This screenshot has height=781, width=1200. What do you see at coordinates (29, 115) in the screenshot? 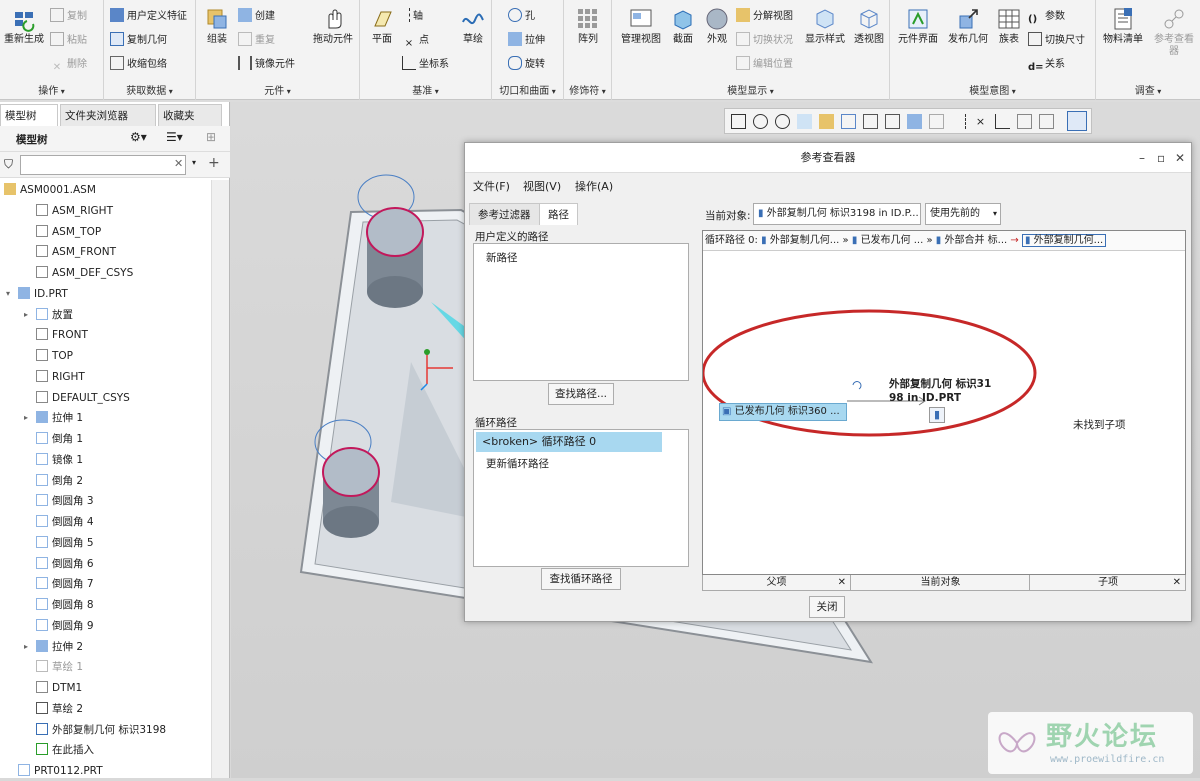
I see `tab-model-tree: 模型树` at bounding box center [29, 115].